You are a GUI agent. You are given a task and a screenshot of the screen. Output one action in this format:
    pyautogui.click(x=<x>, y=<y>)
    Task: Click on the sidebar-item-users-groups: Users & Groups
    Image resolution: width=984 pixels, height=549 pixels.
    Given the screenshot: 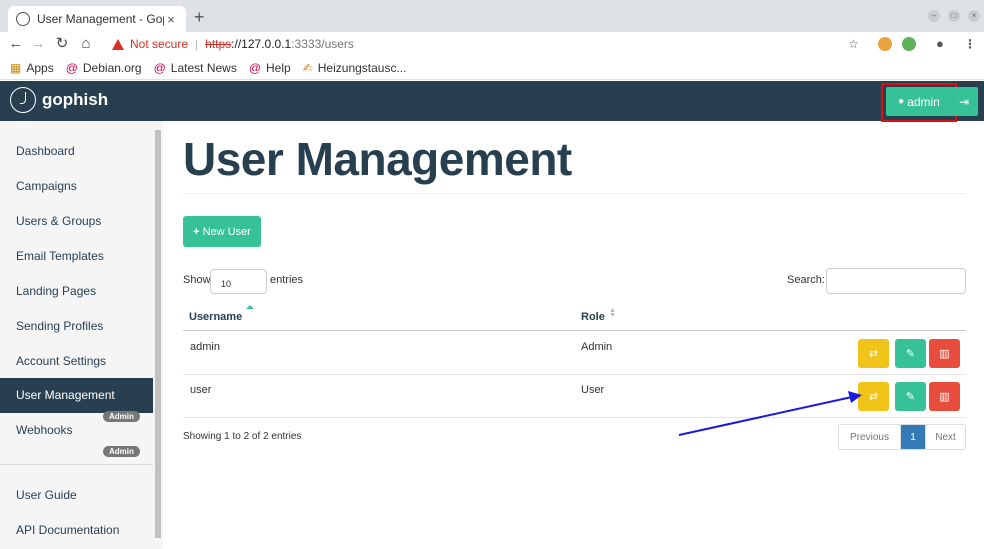 What is the action you would take?
    pyautogui.click(x=76, y=221)
    